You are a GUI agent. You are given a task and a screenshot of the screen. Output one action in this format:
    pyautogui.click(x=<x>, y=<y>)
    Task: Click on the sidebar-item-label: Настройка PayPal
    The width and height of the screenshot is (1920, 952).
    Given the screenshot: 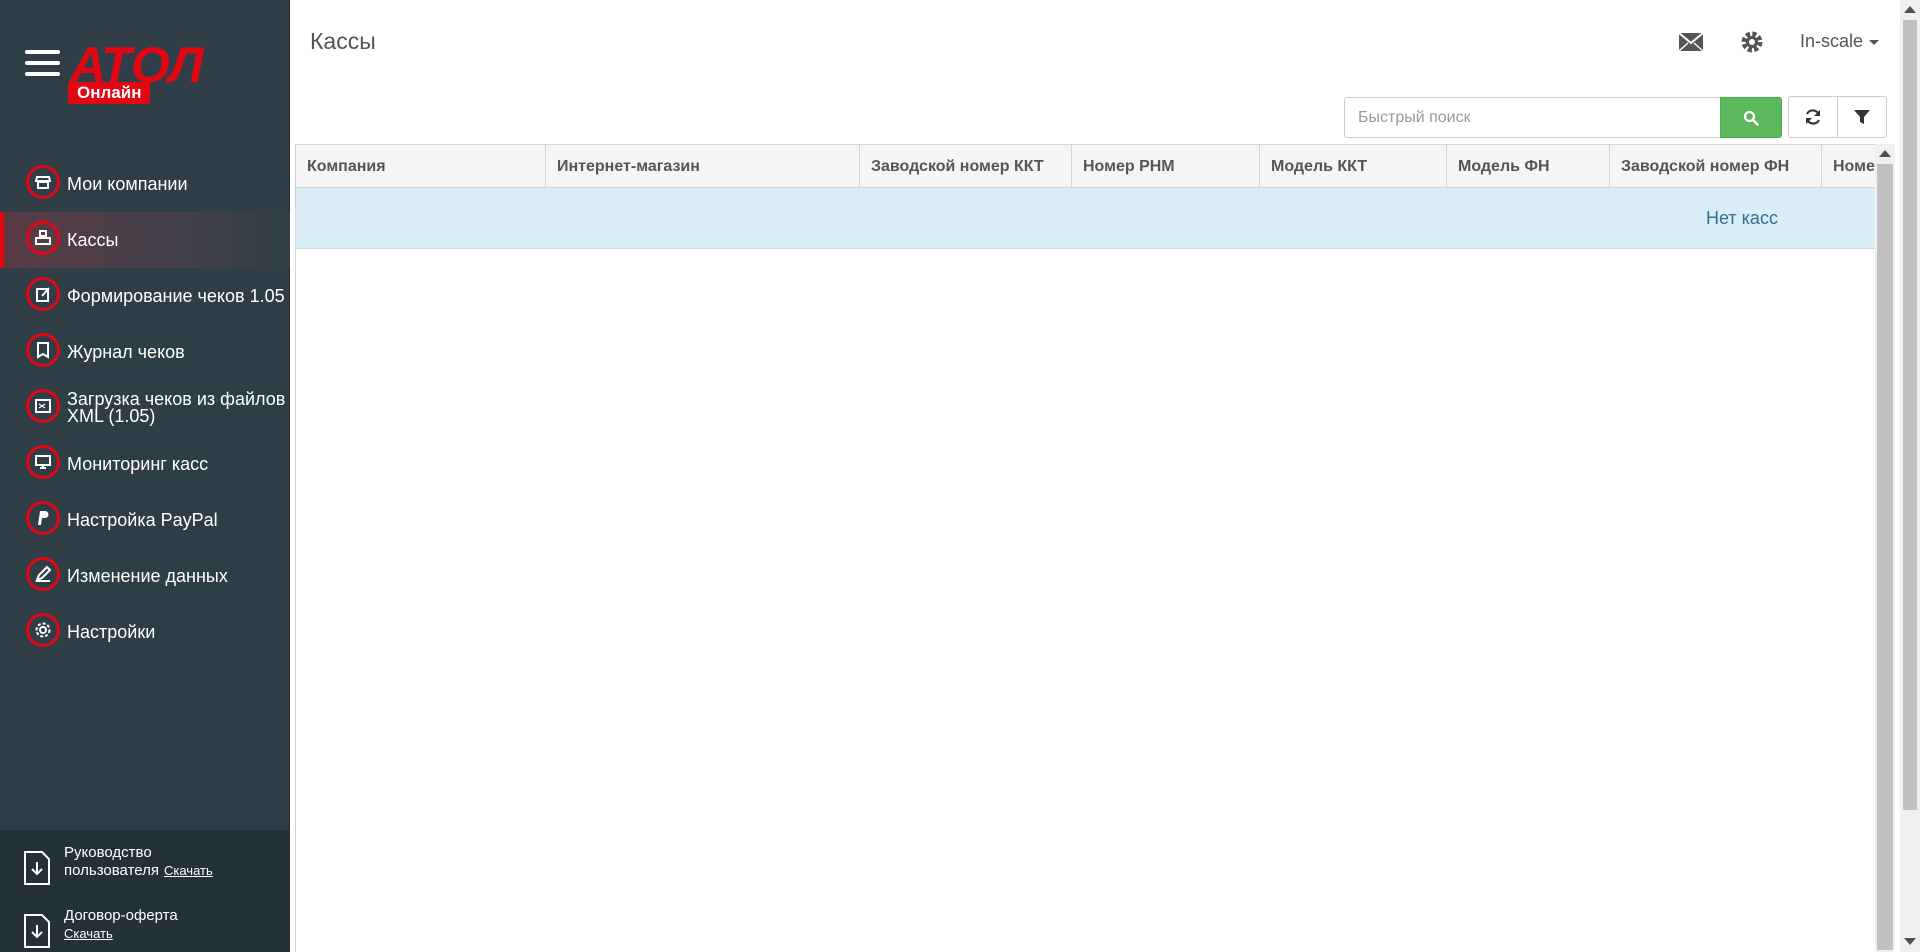 What is the action you would take?
    pyautogui.click(x=142, y=519)
    